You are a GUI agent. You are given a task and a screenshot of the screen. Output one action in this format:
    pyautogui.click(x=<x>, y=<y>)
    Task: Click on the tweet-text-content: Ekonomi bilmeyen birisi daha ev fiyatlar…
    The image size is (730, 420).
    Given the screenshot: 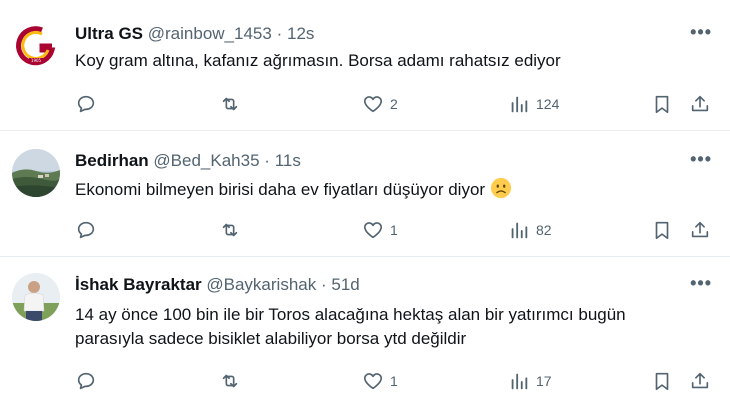 What is the action you would take?
    pyautogui.click(x=280, y=189)
    